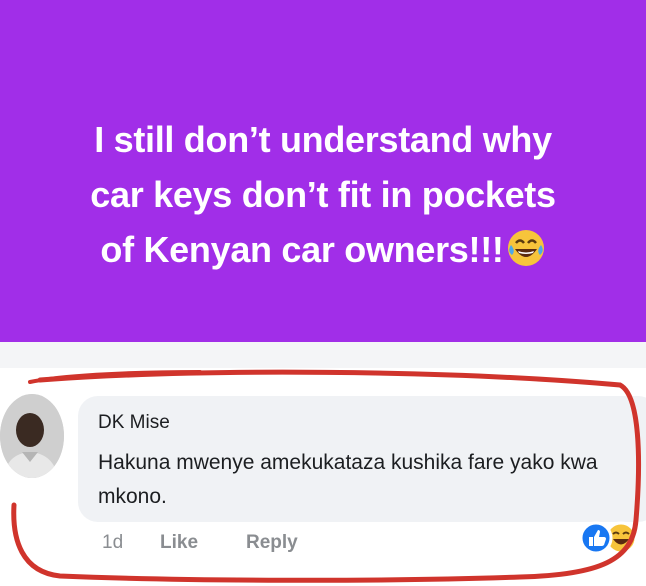 The width and height of the screenshot is (646, 586). Describe the element at coordinates (302, 249) in the screenshot. I see `post-line-3: of Kenyan car owners!!!` at that location.